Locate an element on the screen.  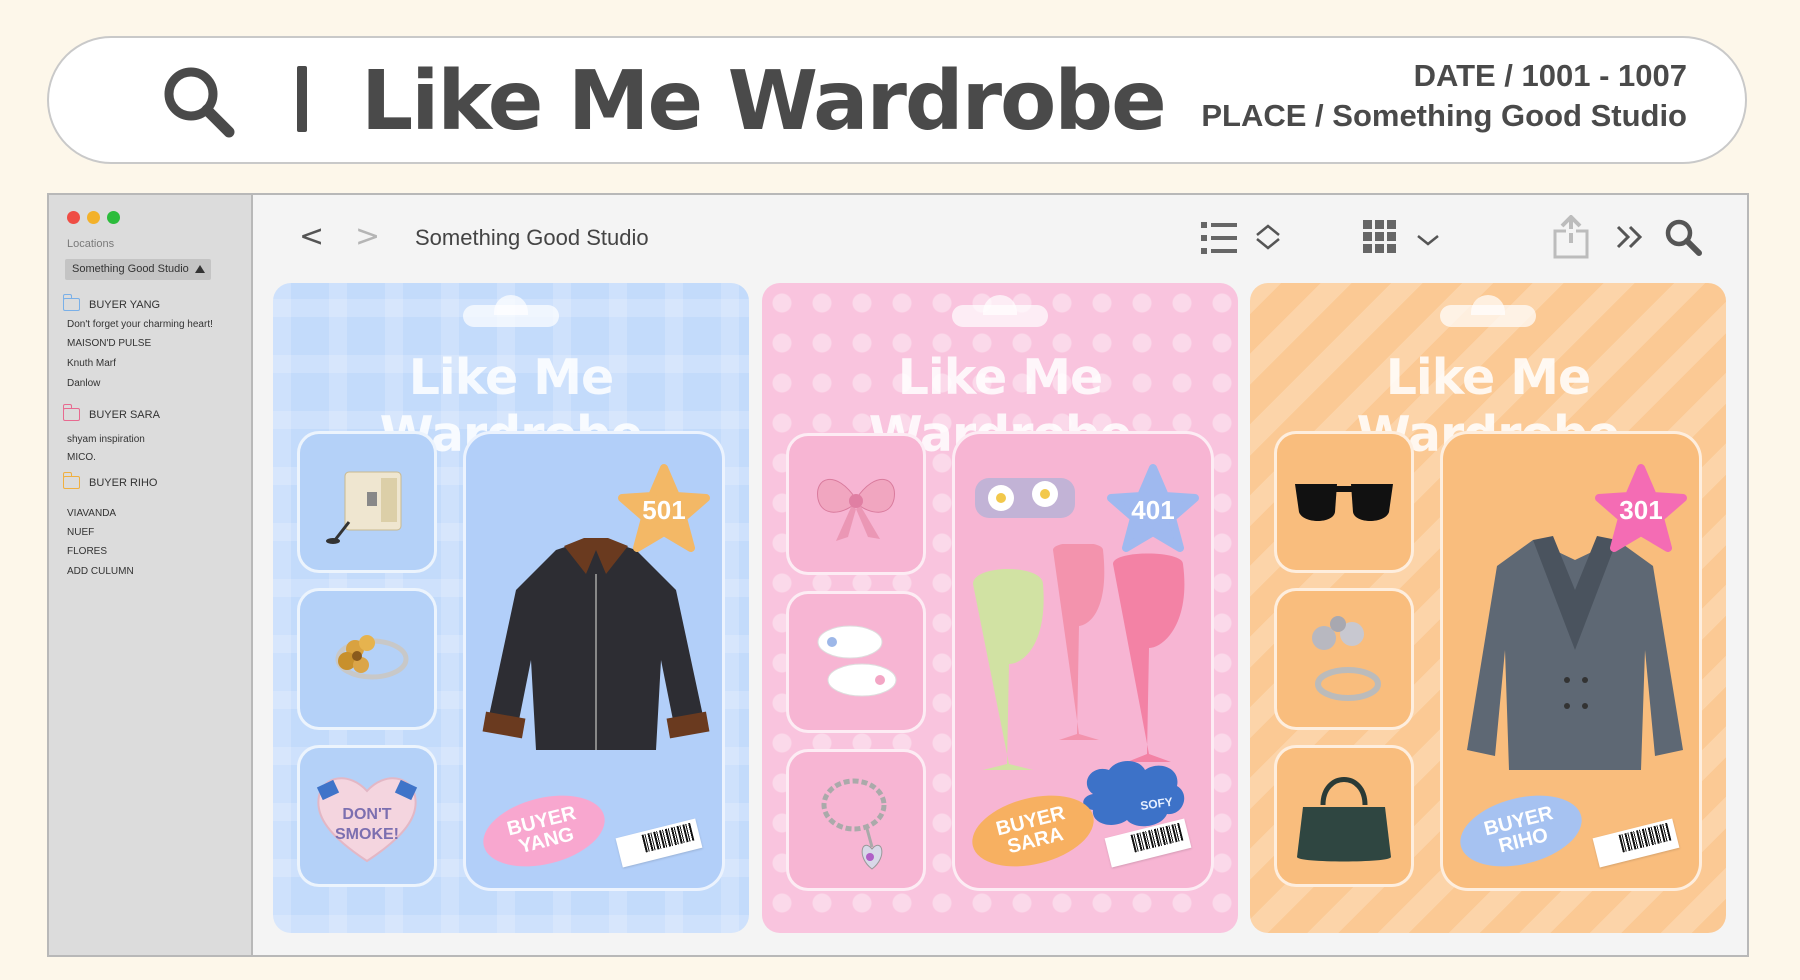
sort-chevrons-icon is located at coordinates (1268, 237).